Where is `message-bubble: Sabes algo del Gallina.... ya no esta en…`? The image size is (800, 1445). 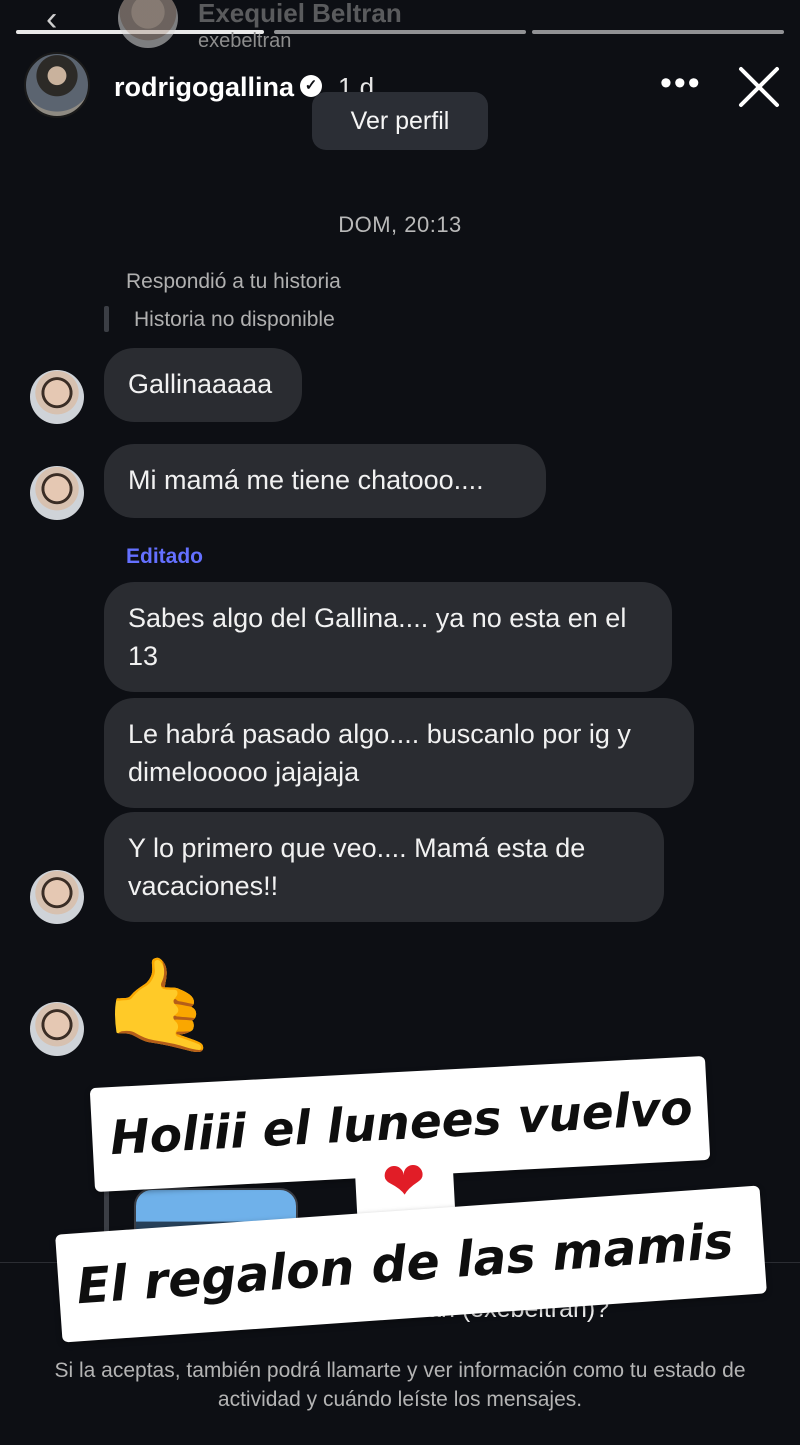 message-bubble: Sabes algo del Gallina.... ya no esta en… is located at coordinates (388, 637).